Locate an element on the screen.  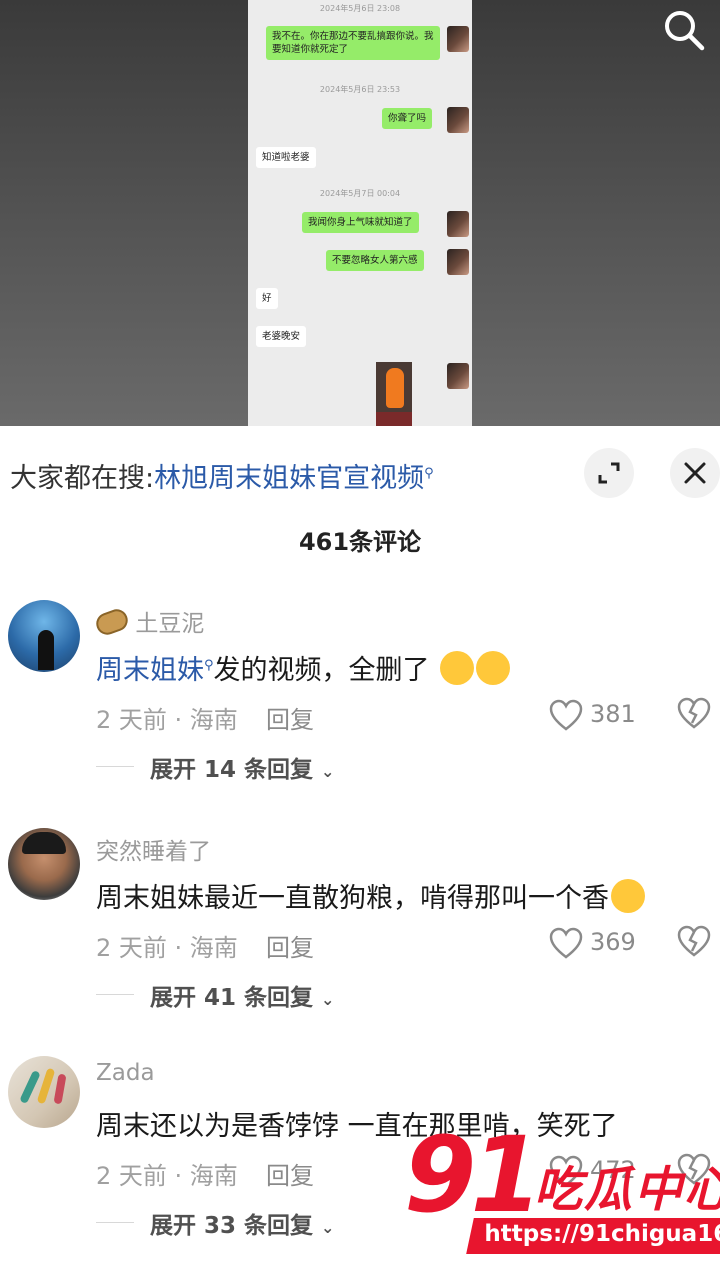
close-icon is located at coordinates (695, 473).